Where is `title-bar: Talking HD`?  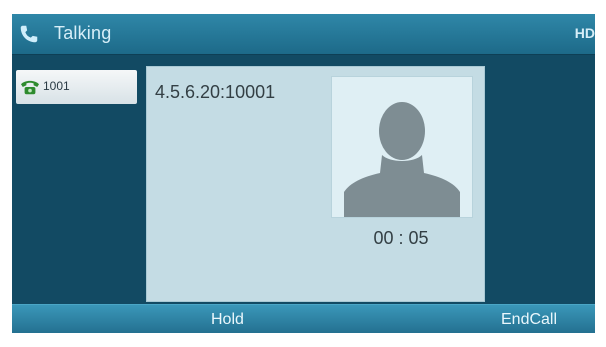
title-bar: Talking HD is located at coordinates (303, 34).